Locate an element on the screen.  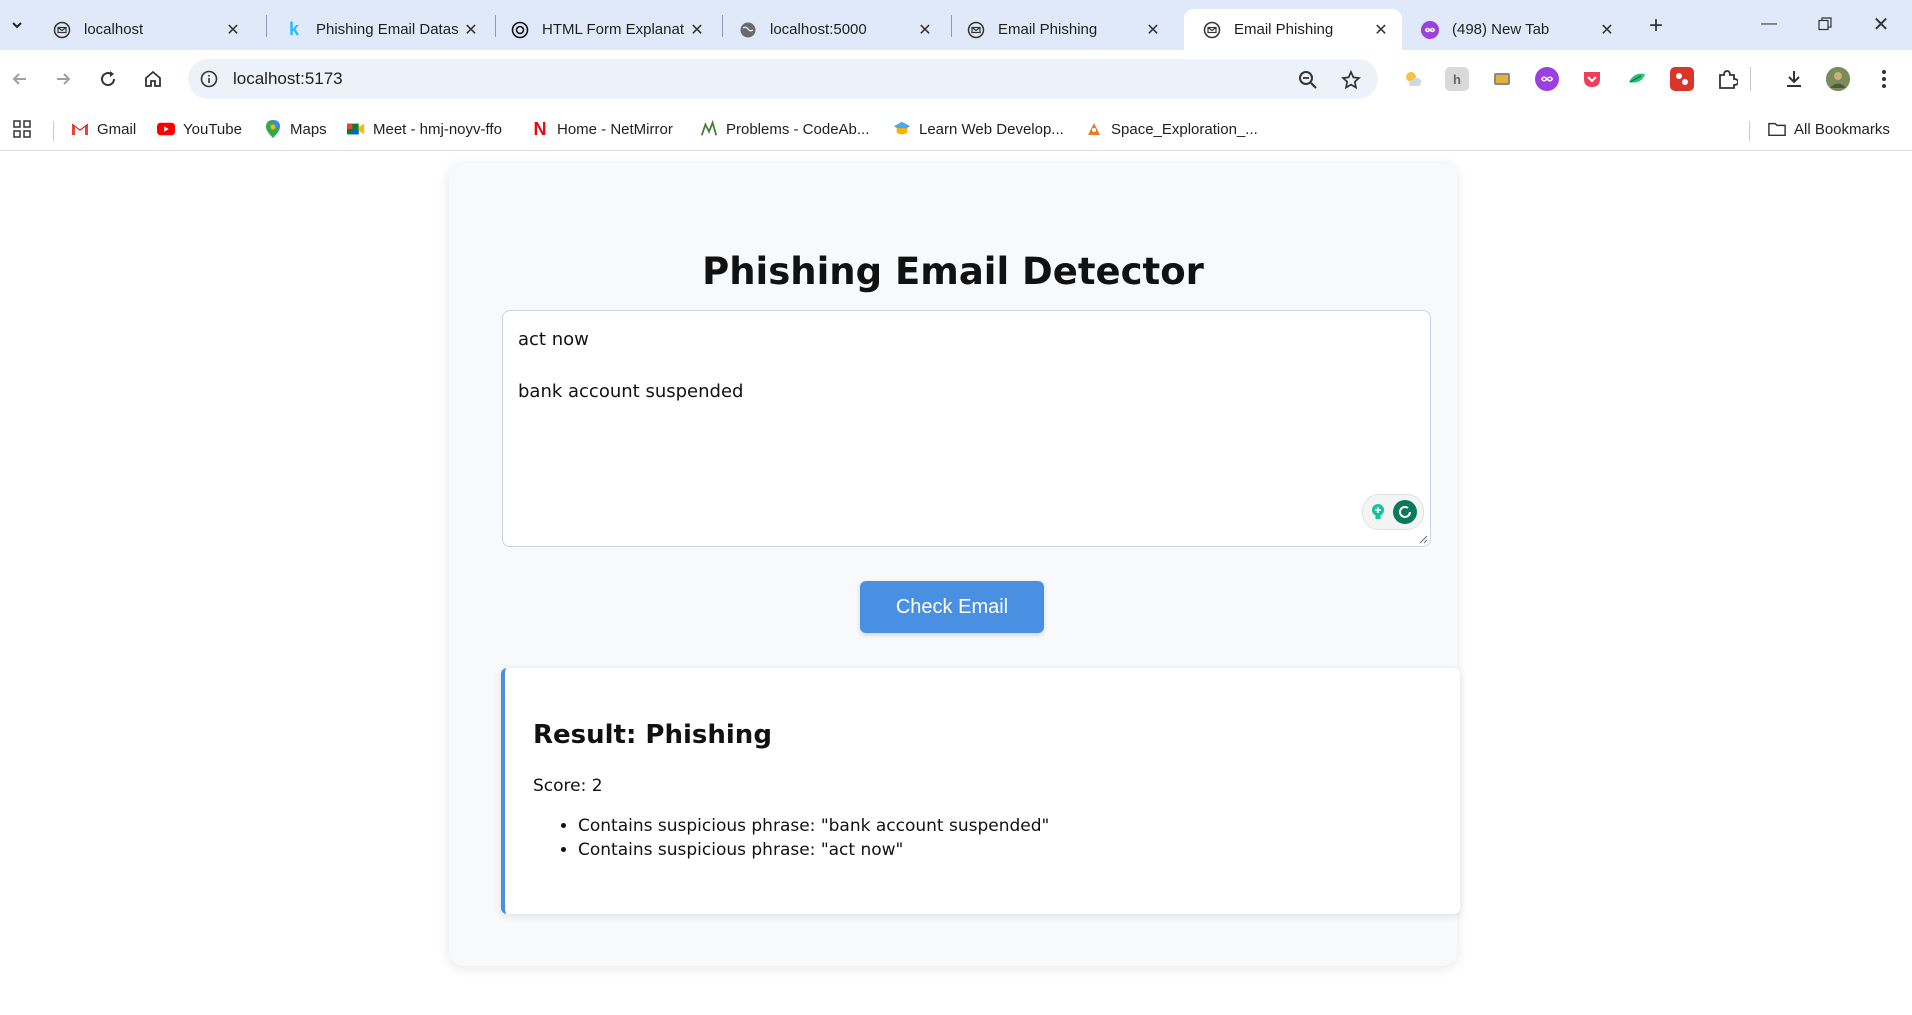
leaf-icon is located at coordinates (1637, 78).